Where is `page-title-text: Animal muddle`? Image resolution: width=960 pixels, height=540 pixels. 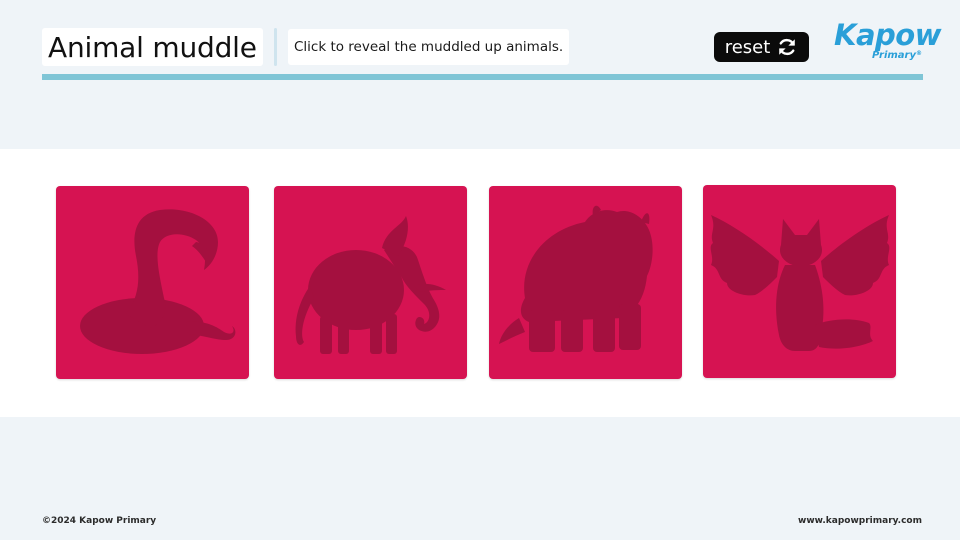 page-title-text: Animal muddle is located at coordinates (152, 47).